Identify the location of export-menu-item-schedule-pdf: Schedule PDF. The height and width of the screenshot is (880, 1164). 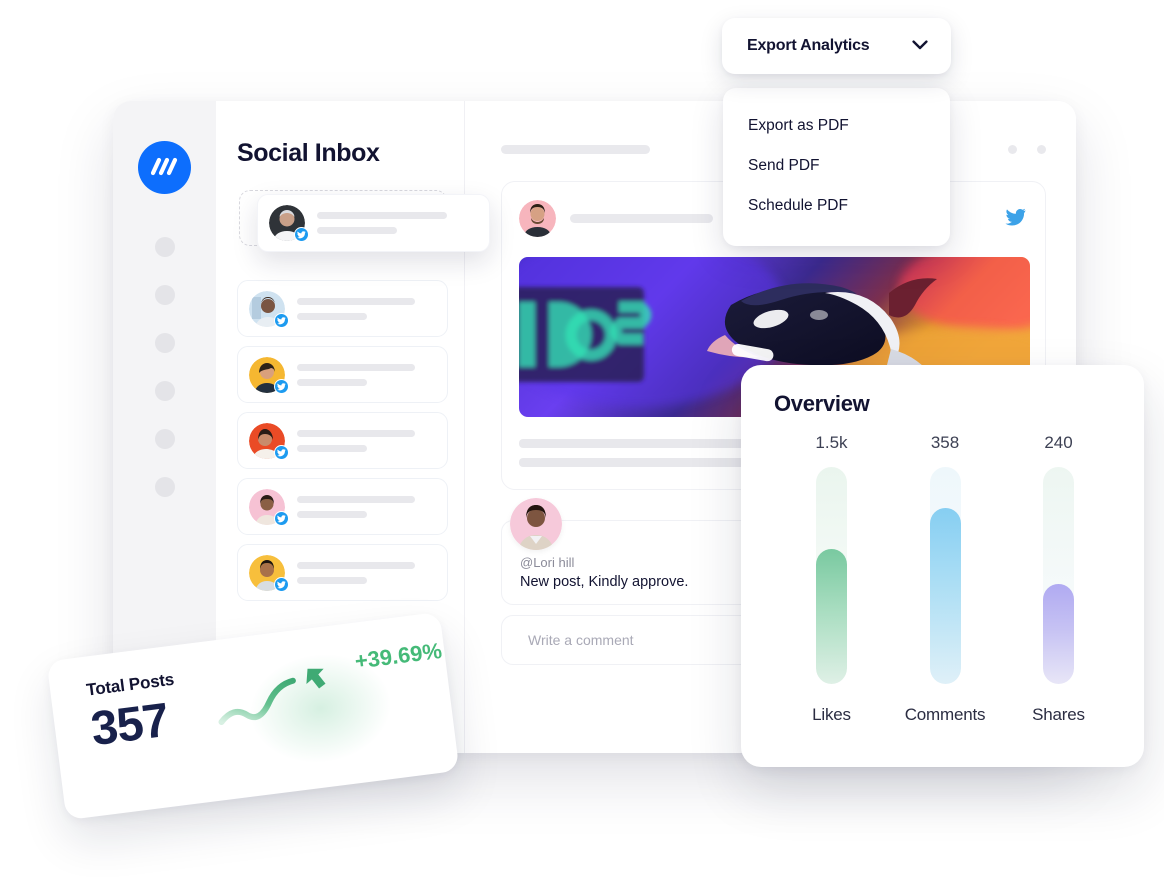
(836, 206).